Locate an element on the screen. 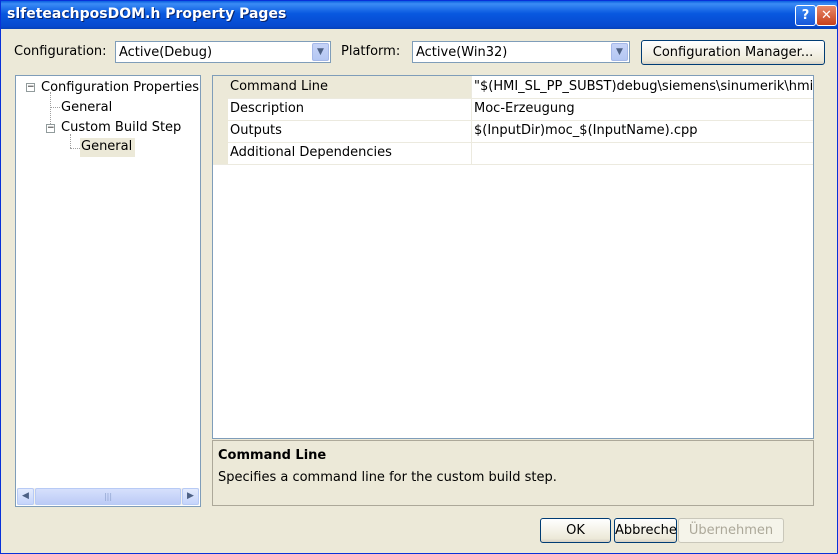  platform-label: Platform: is located at coordinates (371, 51).